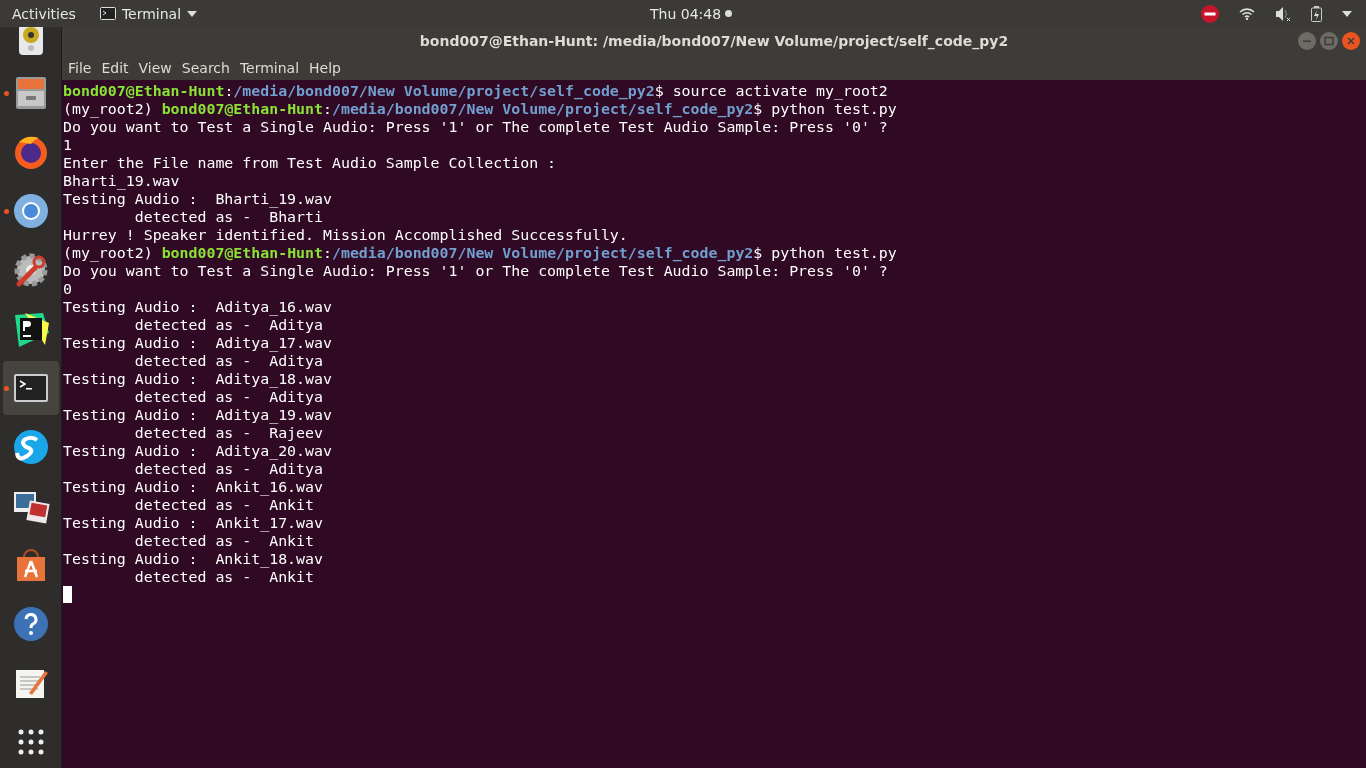 This screenshot has height=768, width=1366. I want to click on menu-item: View, so click(155, 67).